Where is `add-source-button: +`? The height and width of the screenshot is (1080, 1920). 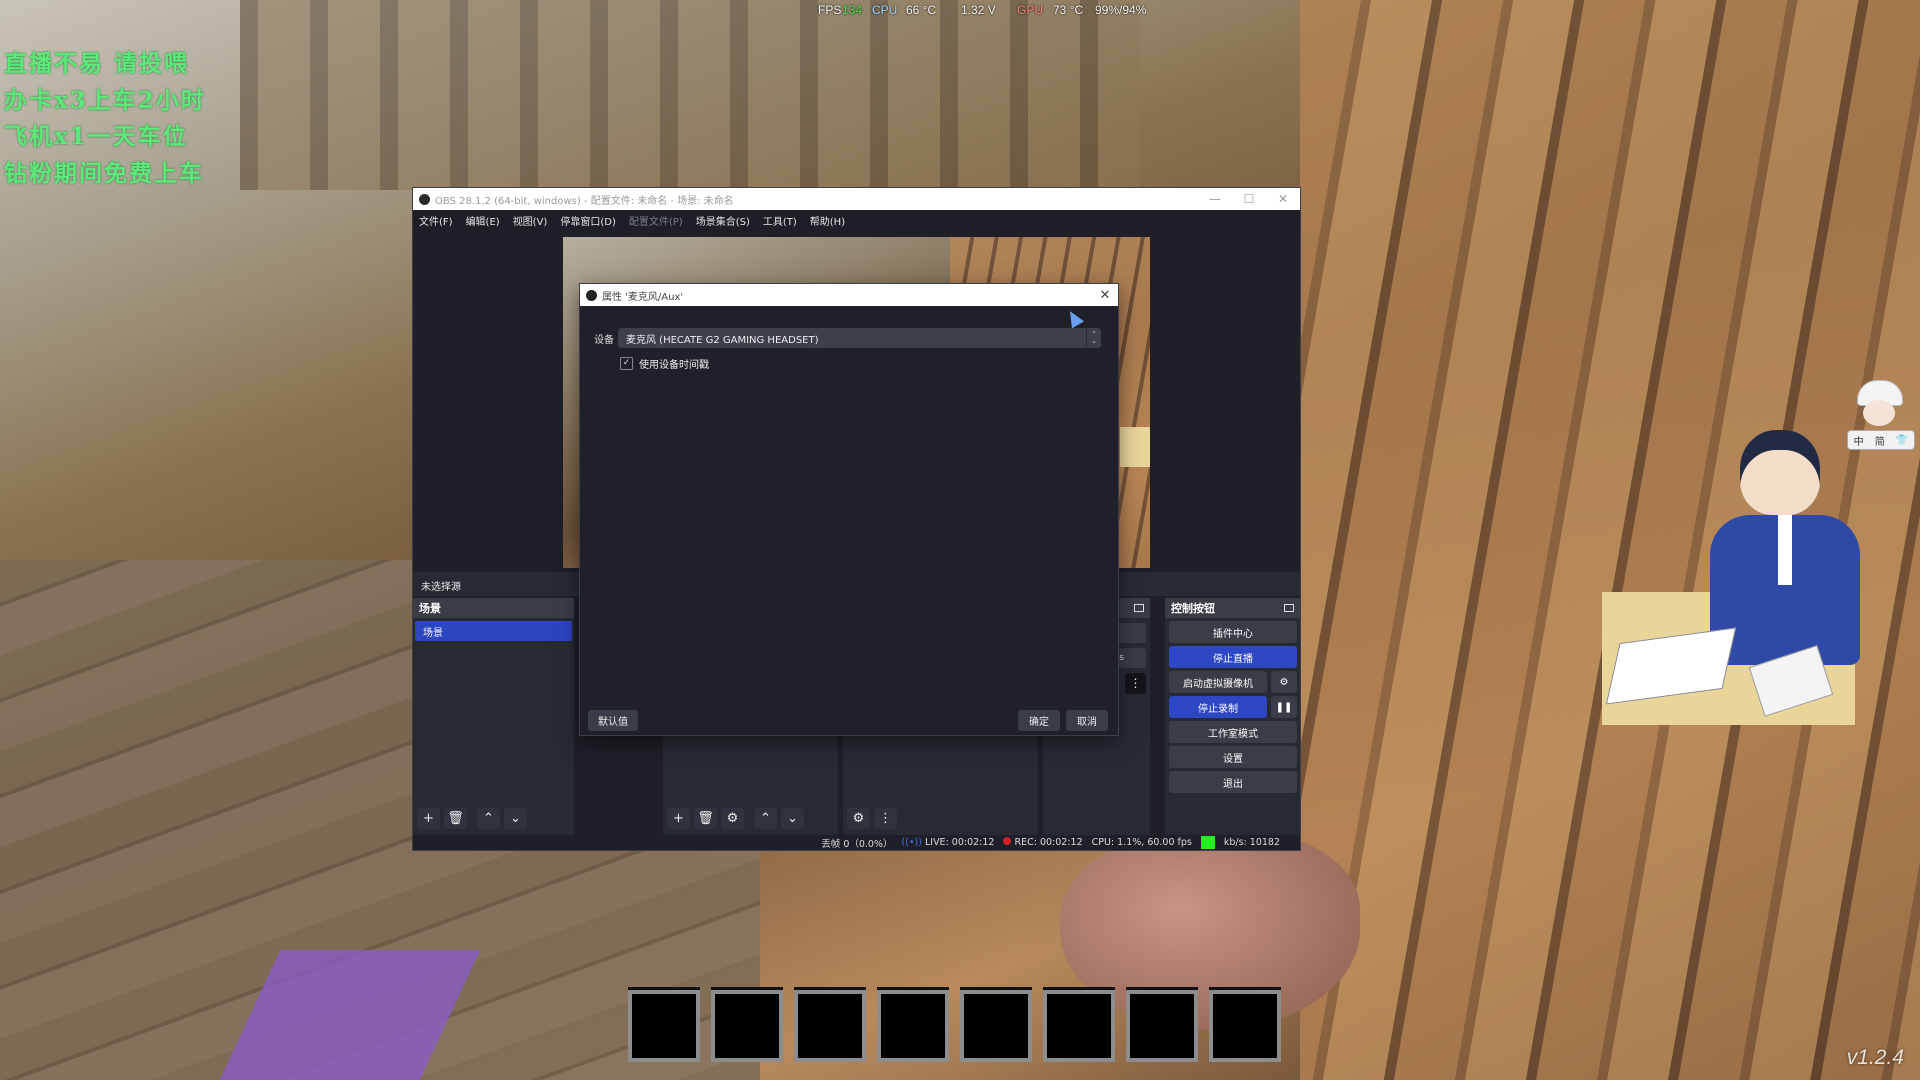
add-source-button: + is located at coordinates (678, 818).